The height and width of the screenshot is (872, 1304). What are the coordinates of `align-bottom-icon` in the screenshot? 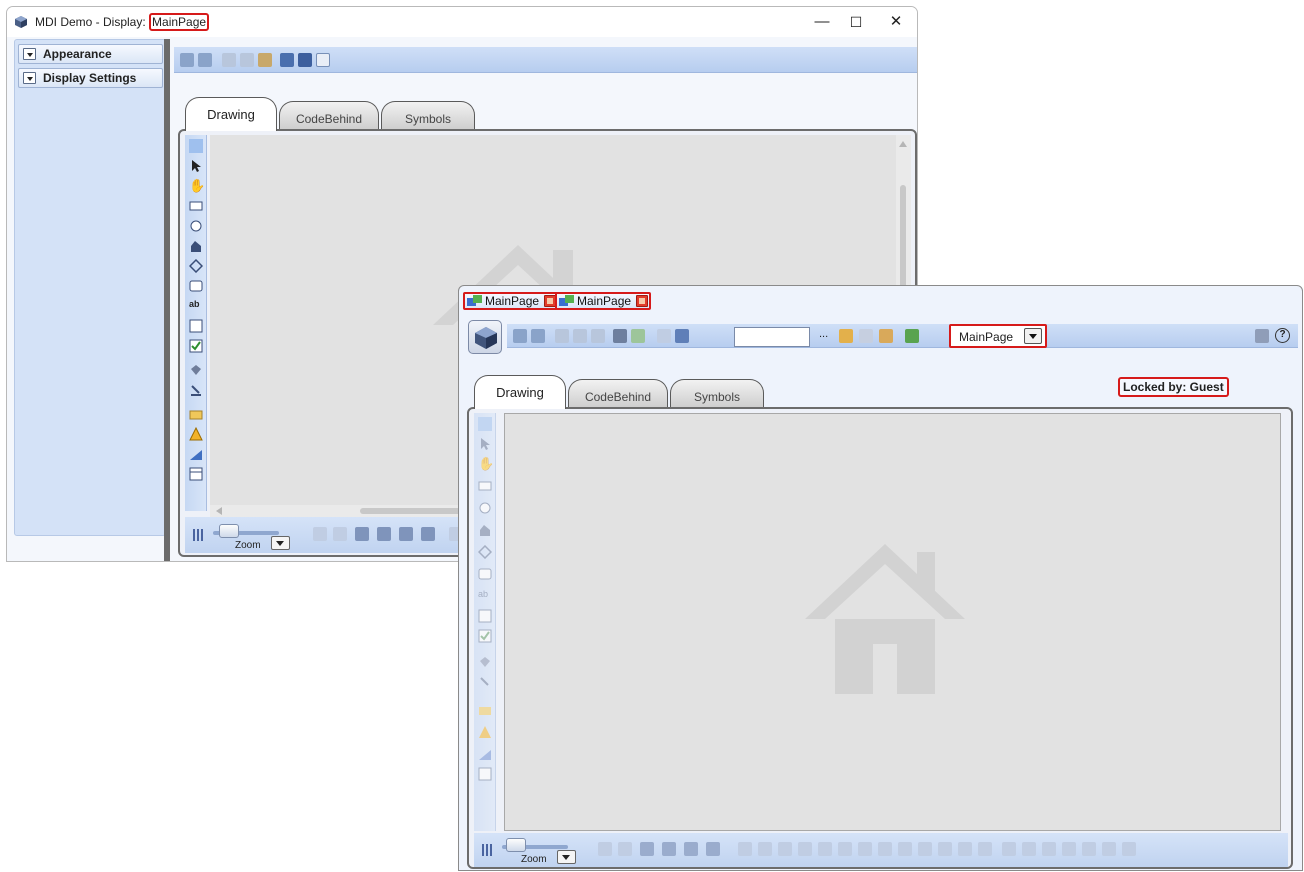 It's located at (845, 849).